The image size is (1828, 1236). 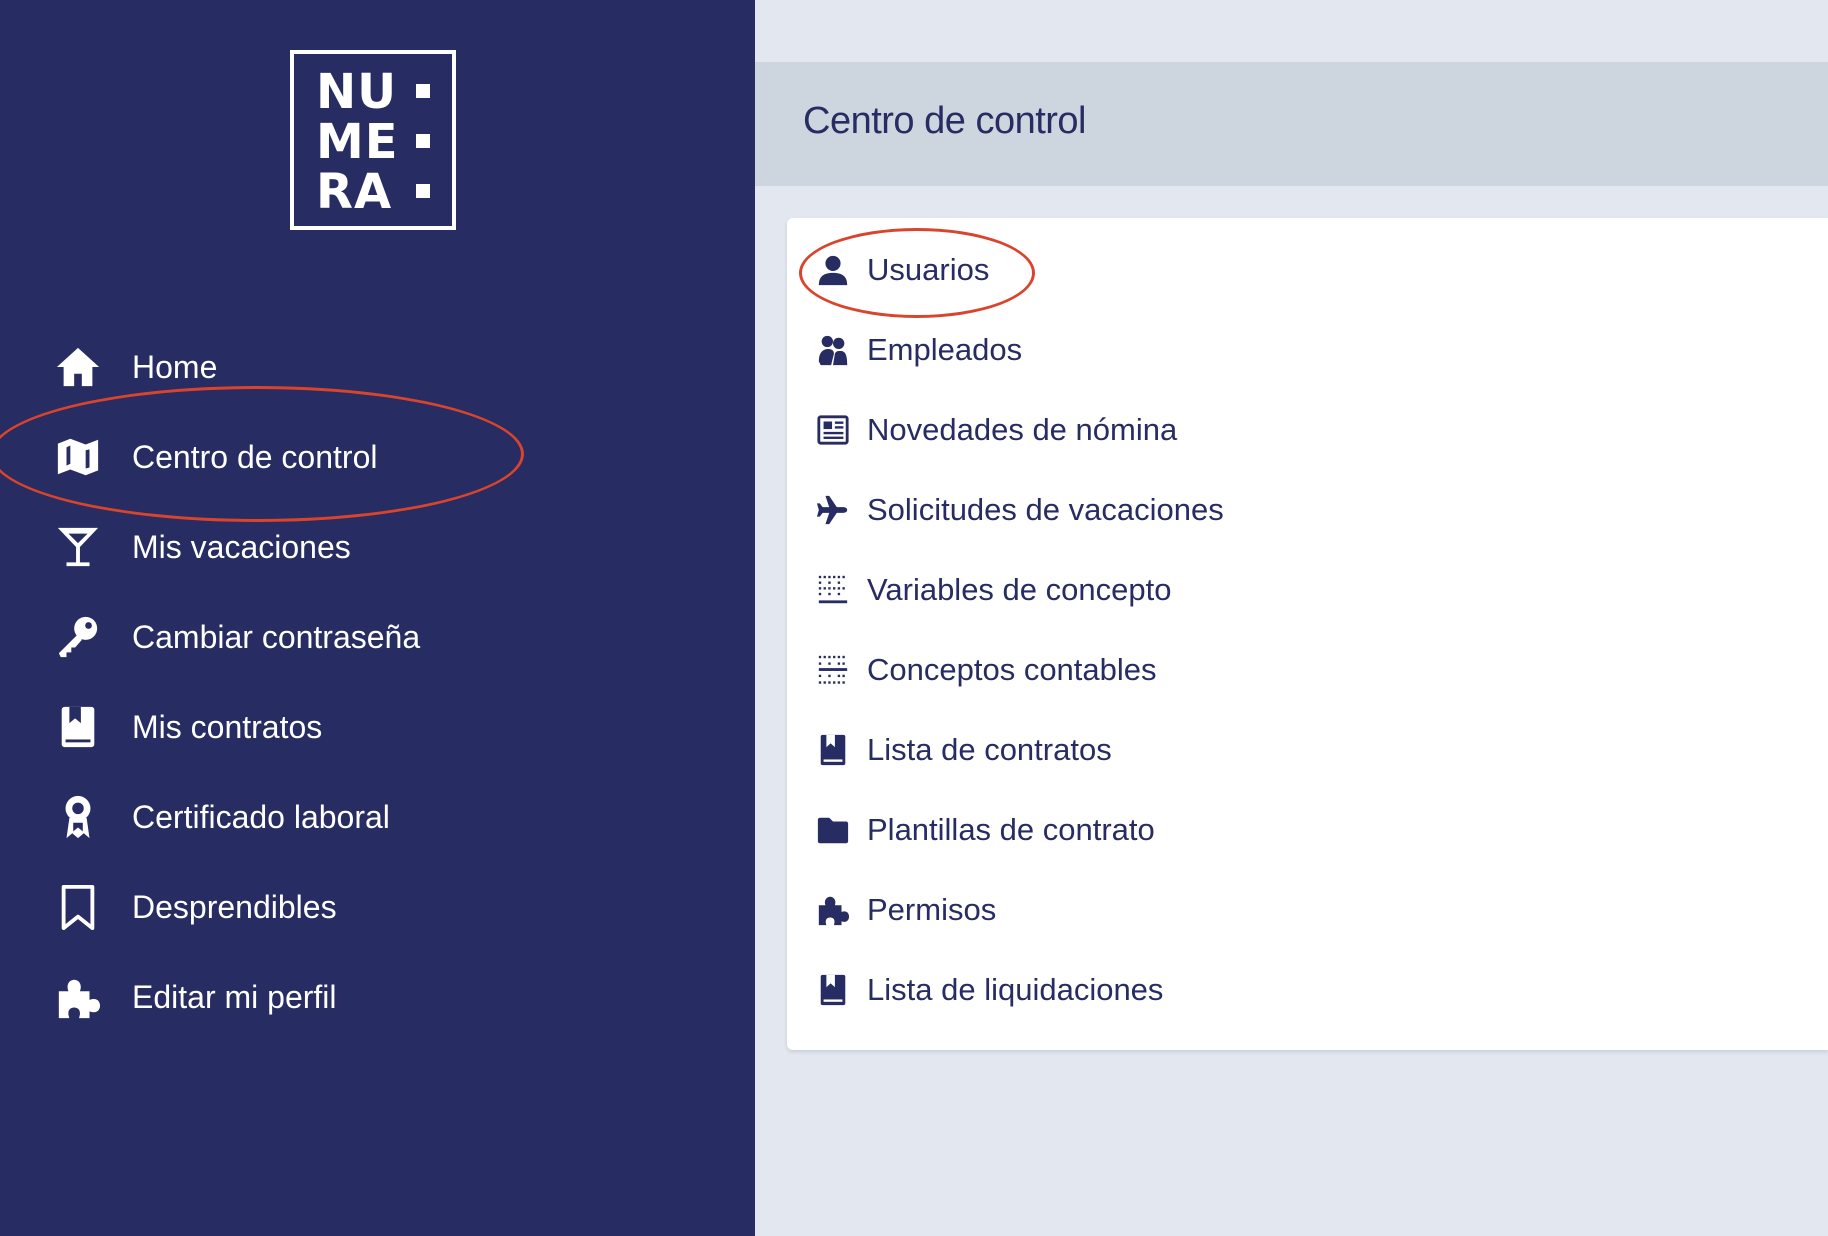 What do you see at coordinates (227, 726) in the screenshot?
I see `sidebar-item-label: Mis contratos` at bounding box center [227, 726].